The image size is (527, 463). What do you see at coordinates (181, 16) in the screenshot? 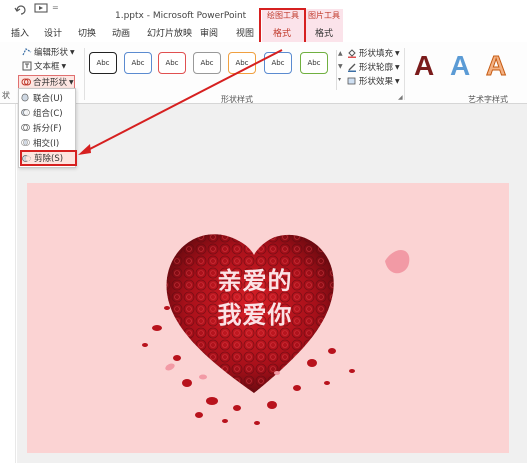
I see `window-title: 1.pptx - Microsoft PowerPoint` at bounding box center [181, 16].